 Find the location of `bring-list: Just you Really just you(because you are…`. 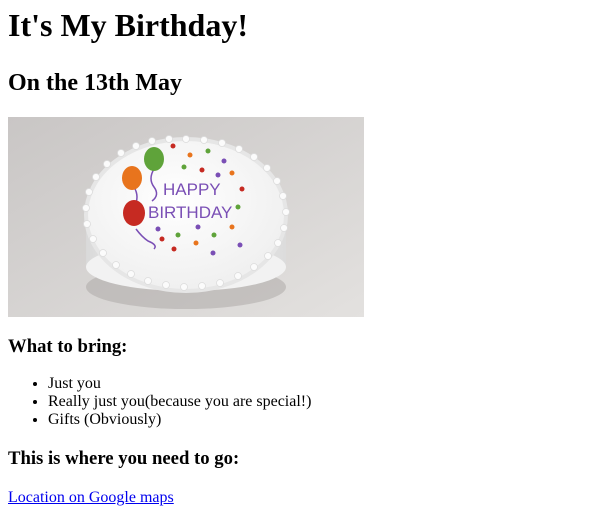

bring-list: Just you Really just you(because you are… is located at coordinates (307, 402).